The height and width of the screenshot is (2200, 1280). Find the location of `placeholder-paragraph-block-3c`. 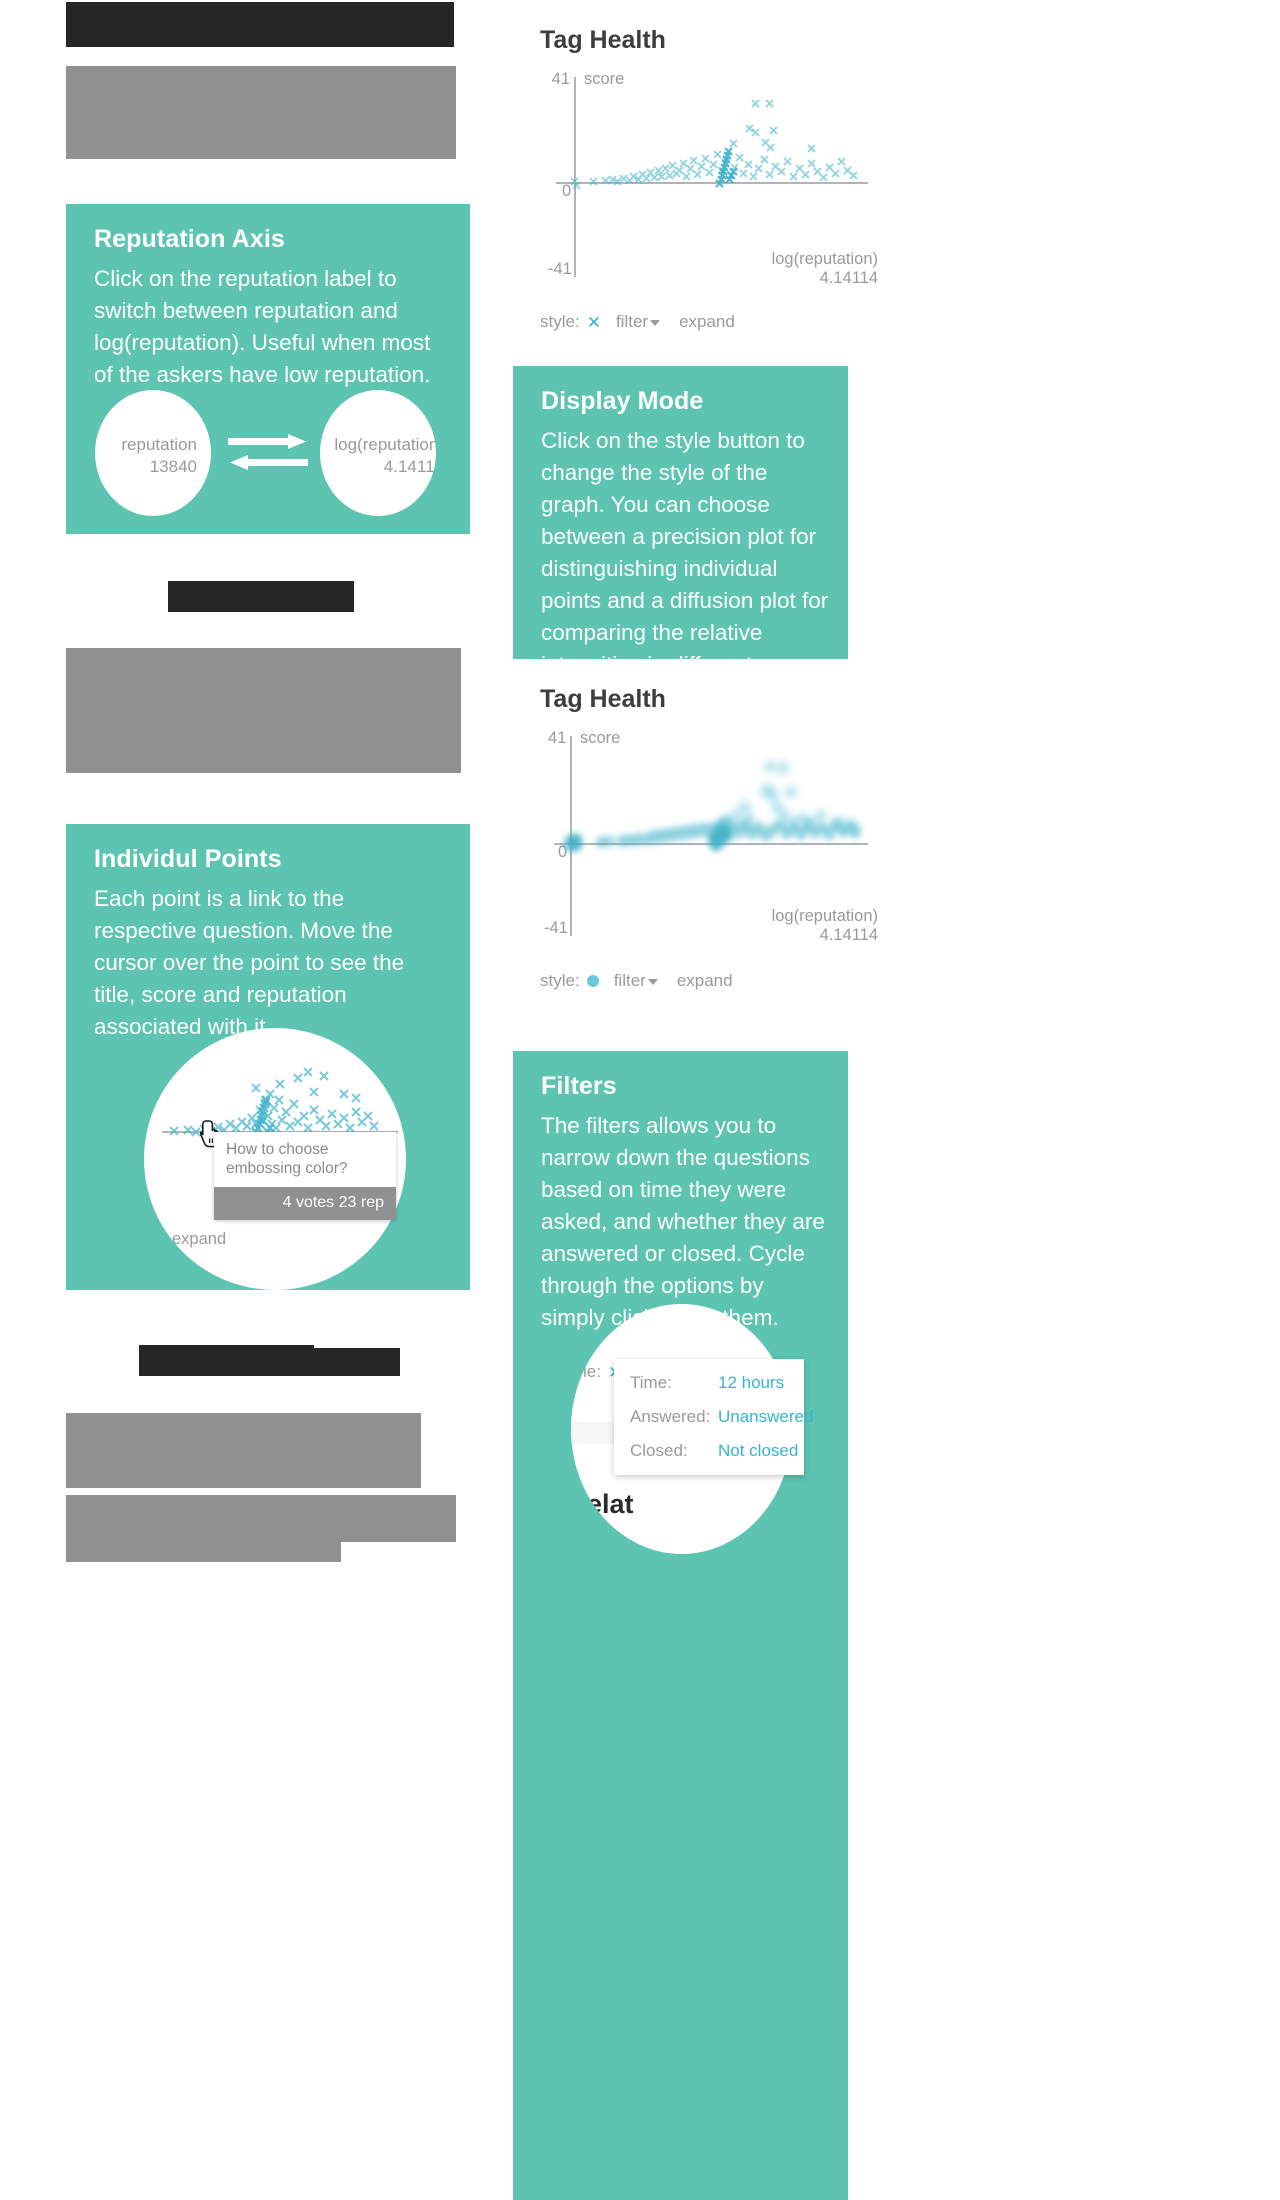

placeholder-paragraph-block-3c is located at coordinates (203, 1528).